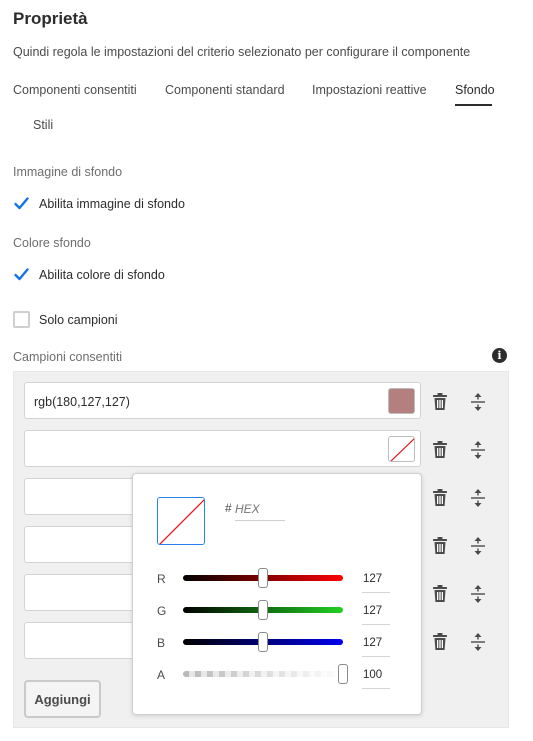 The width and height of the screenshot is (533, 741). Describe the element at coordinates (369, 90) in the screenshot. I see `tab-impostazioni-reattive: Impostazioni reattive` at that location.